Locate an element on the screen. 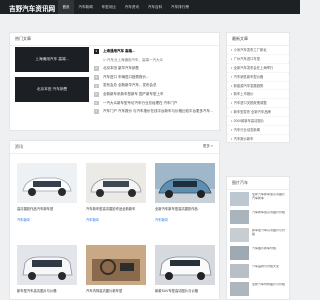 The height and width of the screenshot is (300, 320). news-card-item: 新车型汽车高清图片与价格 is located at coordinates (47, 269).